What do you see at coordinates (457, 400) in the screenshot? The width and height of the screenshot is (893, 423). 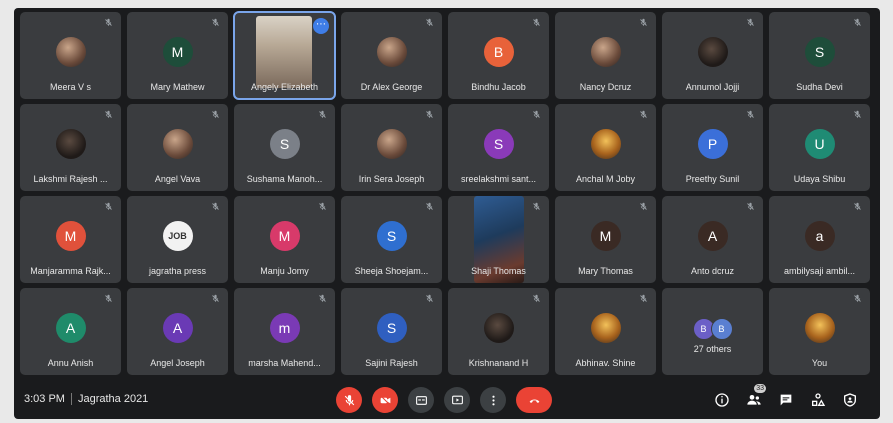 I see `present-icon` at bounding box center [457, 400].